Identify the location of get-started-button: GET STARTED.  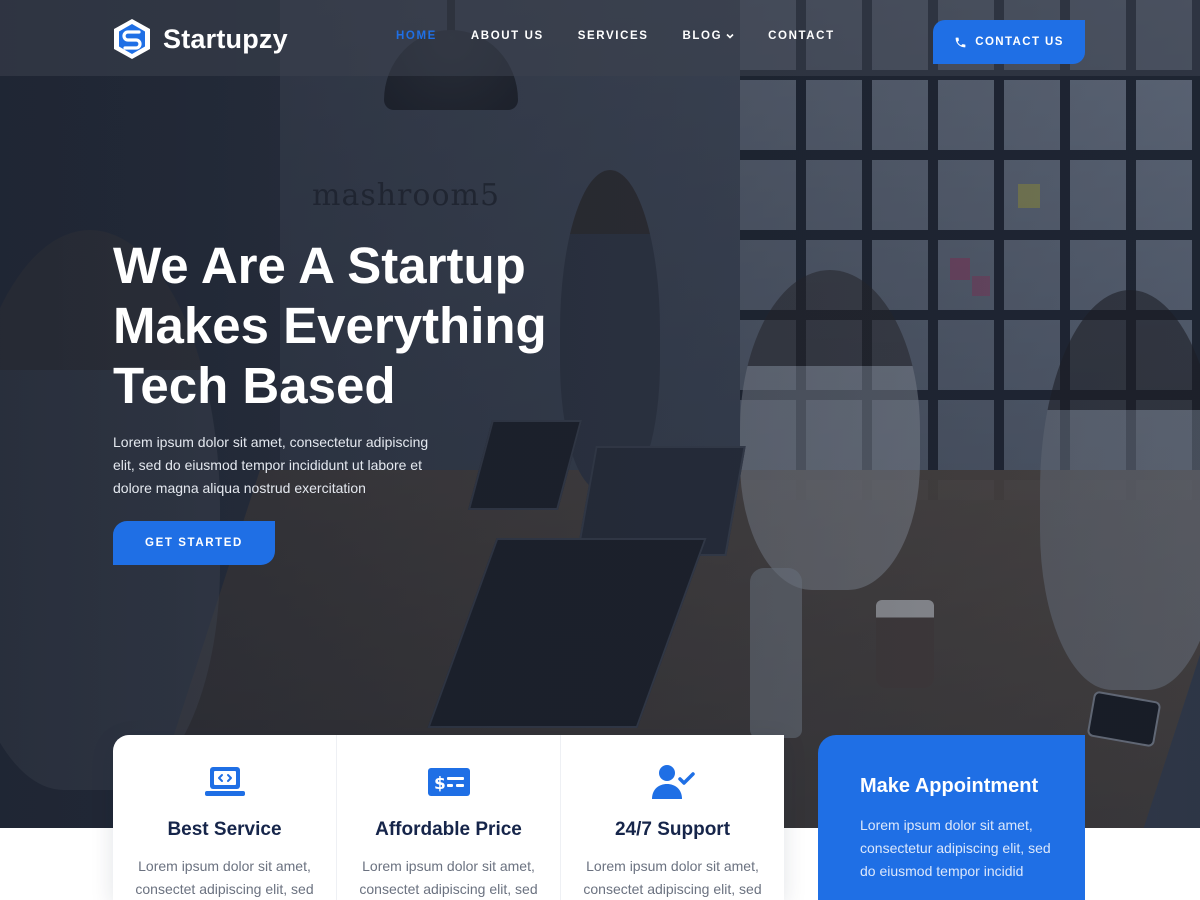
(194, 543).